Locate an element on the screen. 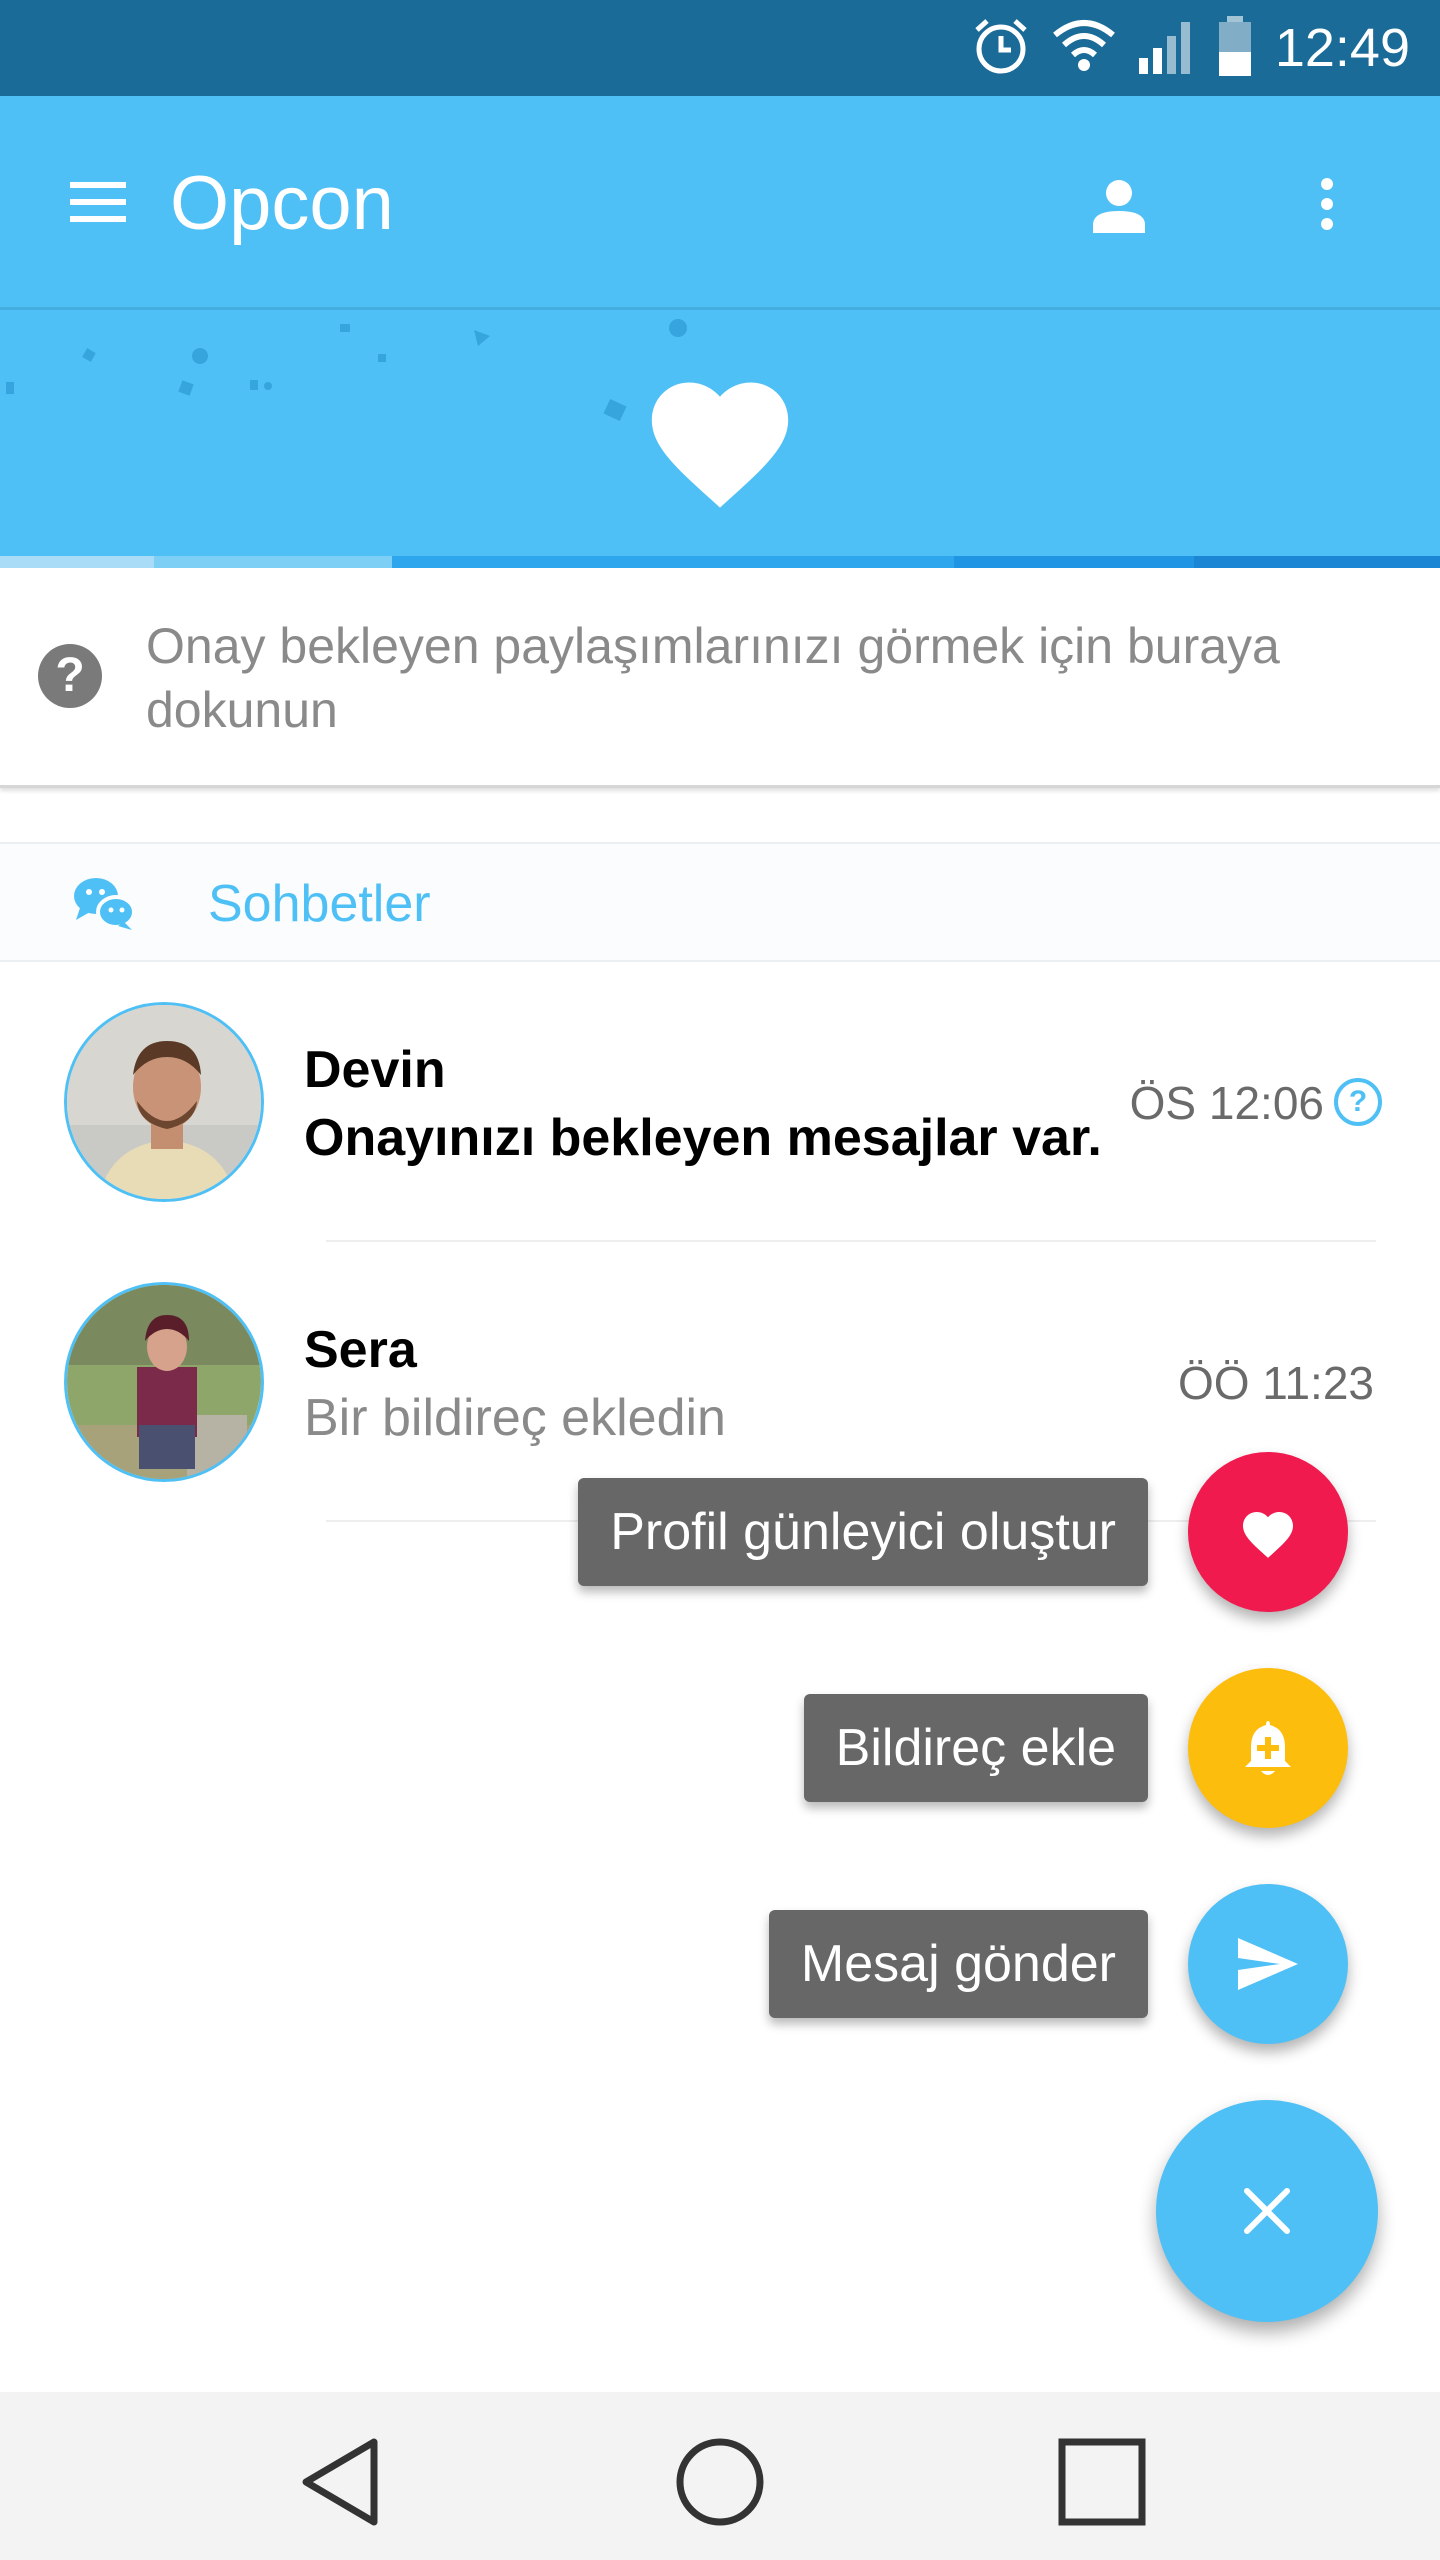  battery-icon is located at coordinates (1235, 48).